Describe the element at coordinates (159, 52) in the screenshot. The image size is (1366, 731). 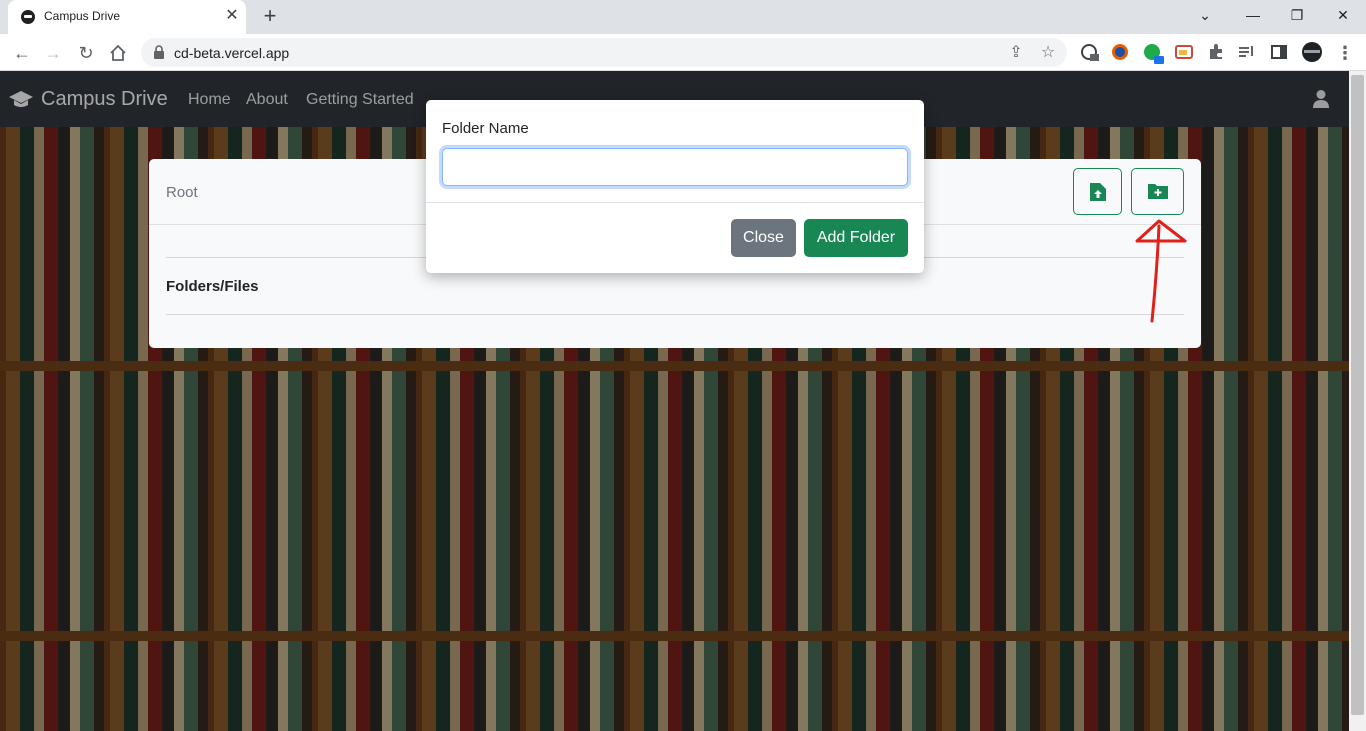
I see `lock-icon` at that location.